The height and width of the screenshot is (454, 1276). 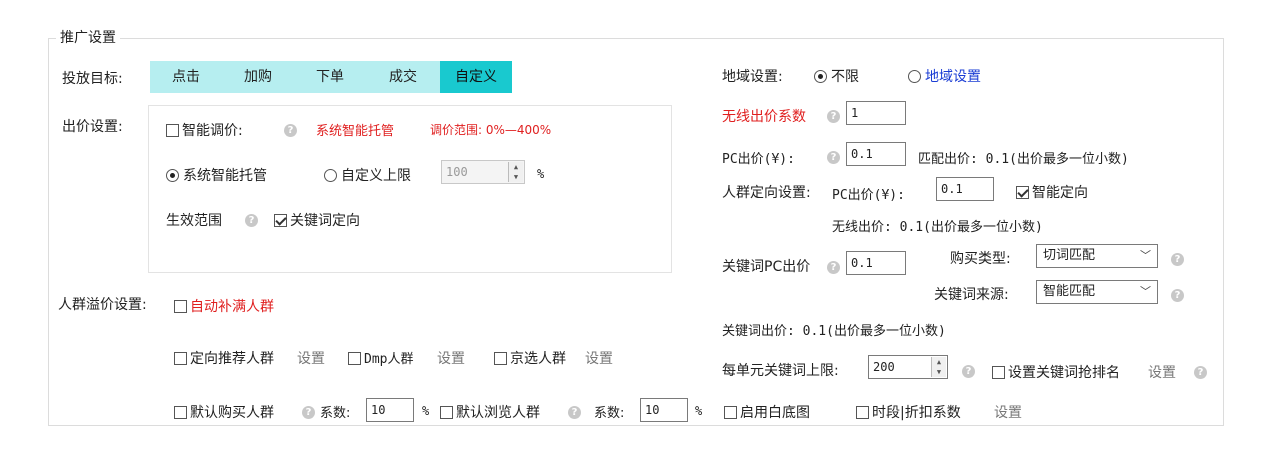 What do you see at coordinates (834, 331) in the screenshot?
I see `keyword-bid-text: 关键词出价: 0.1(出价最多一位小数)` at bounding box center [834, 331].